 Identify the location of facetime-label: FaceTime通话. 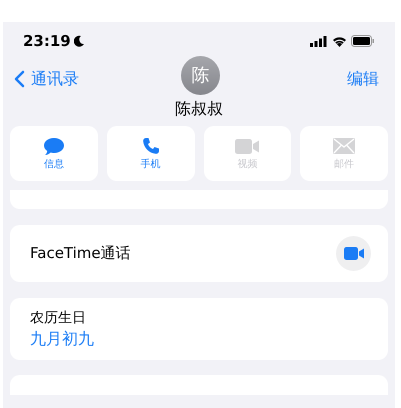
(81, 253).